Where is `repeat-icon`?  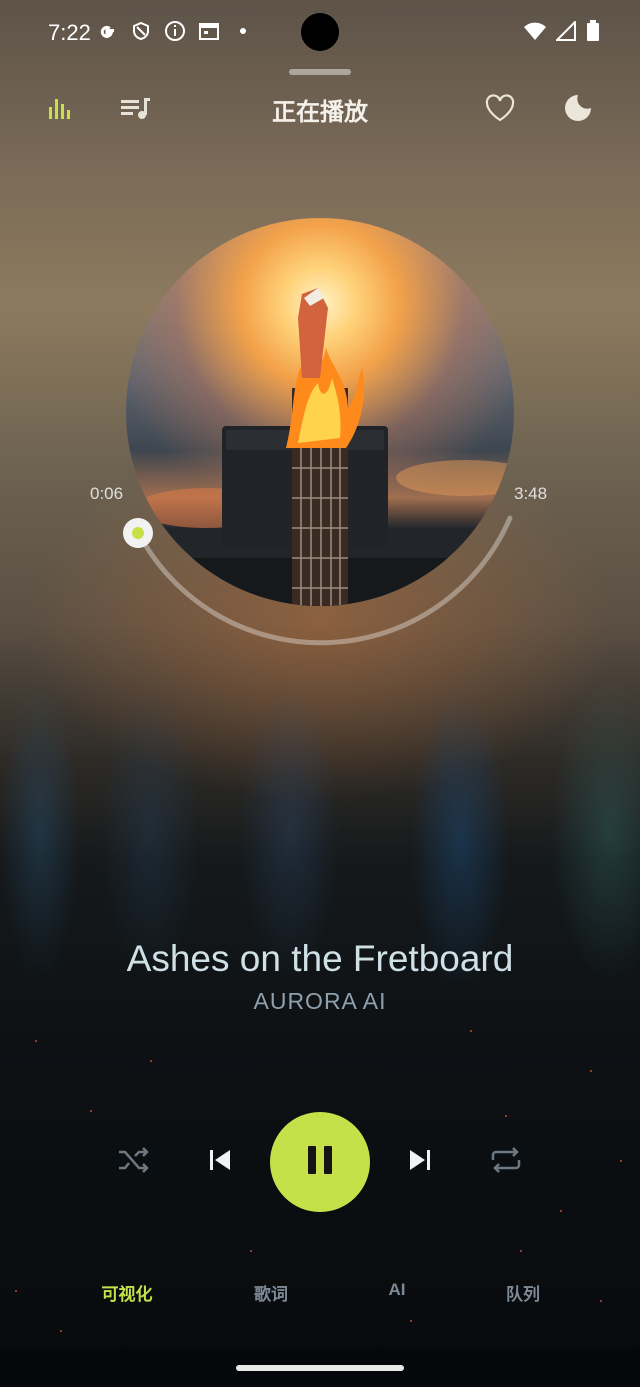
repeat-icon is located at coordinates (506, 1162).